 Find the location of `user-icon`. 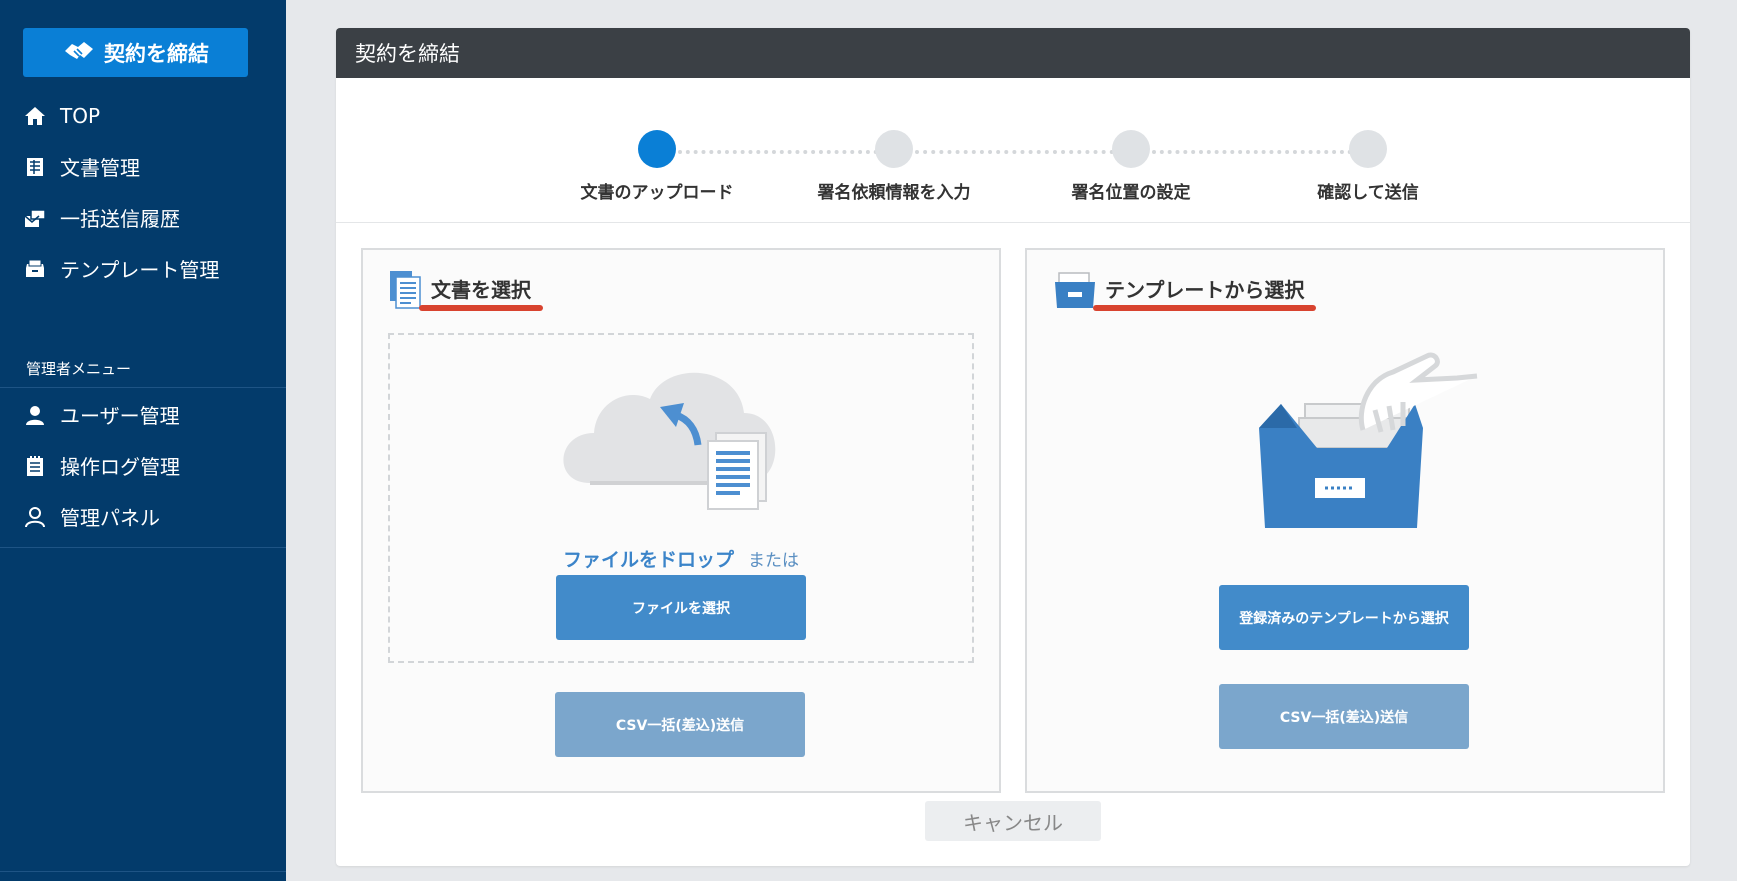

user-icon is located at coordinates (35, 415).